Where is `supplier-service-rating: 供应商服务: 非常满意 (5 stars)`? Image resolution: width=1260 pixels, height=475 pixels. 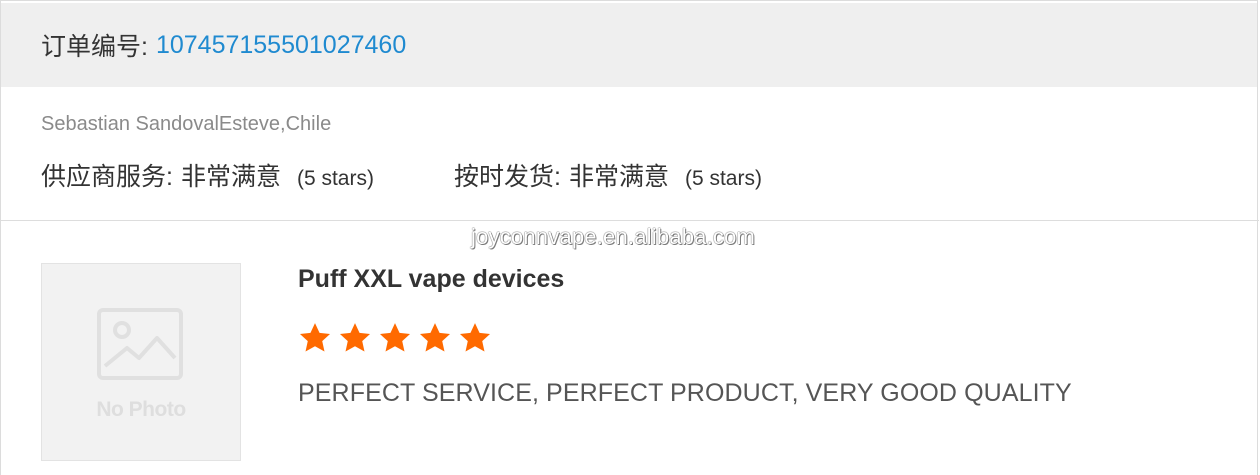
supplier-service-rating: 供应商服务: 非常满意 (5 stars) is located at coordinates (207, 175).